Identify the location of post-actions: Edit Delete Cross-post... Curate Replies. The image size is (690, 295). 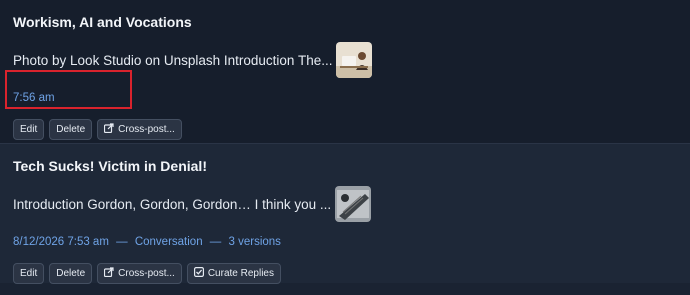
(345, 273).